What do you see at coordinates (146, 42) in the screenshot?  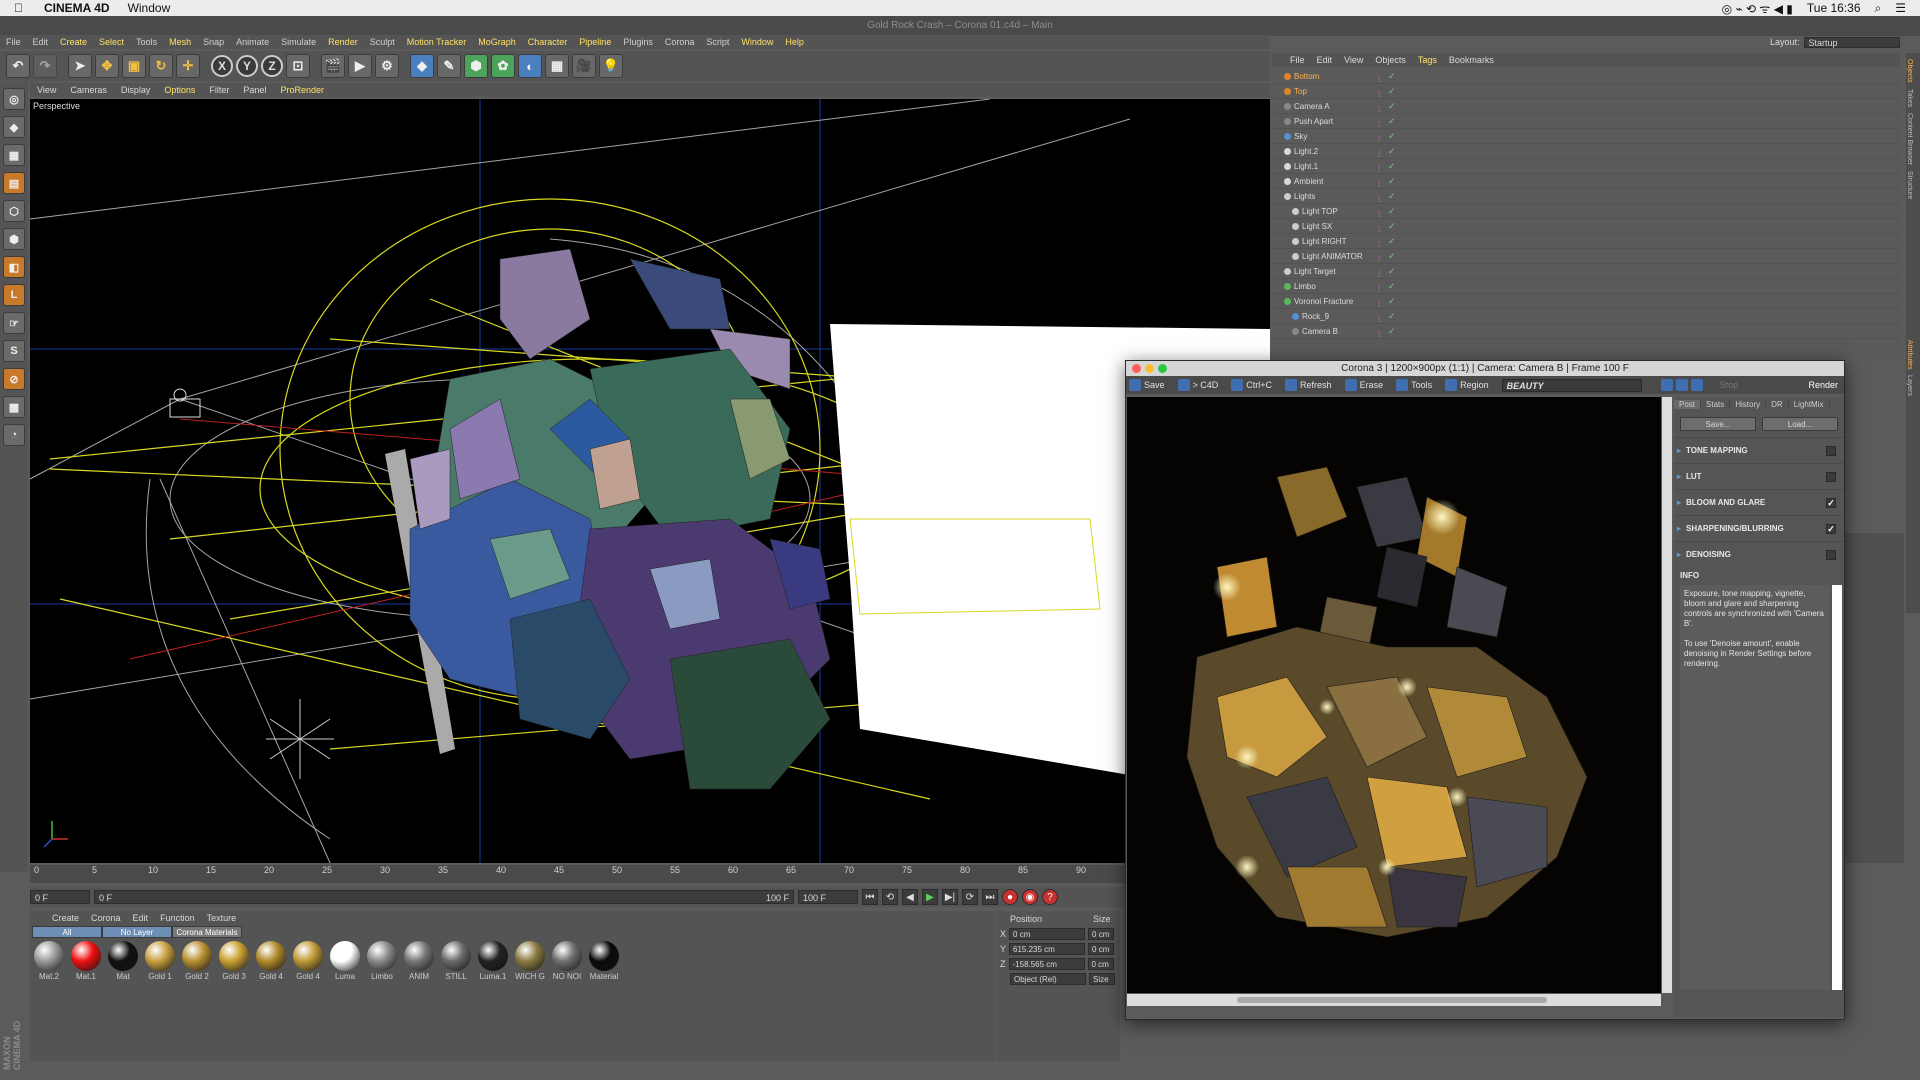 I see `menu-tools: Tools` at bounding box center [146, 42].